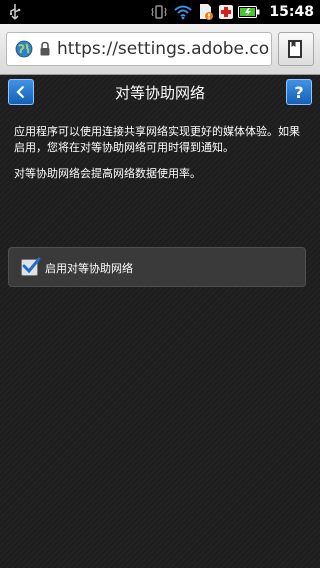  I want to click on enable-peer-network-checkbox, so click(31, 266).